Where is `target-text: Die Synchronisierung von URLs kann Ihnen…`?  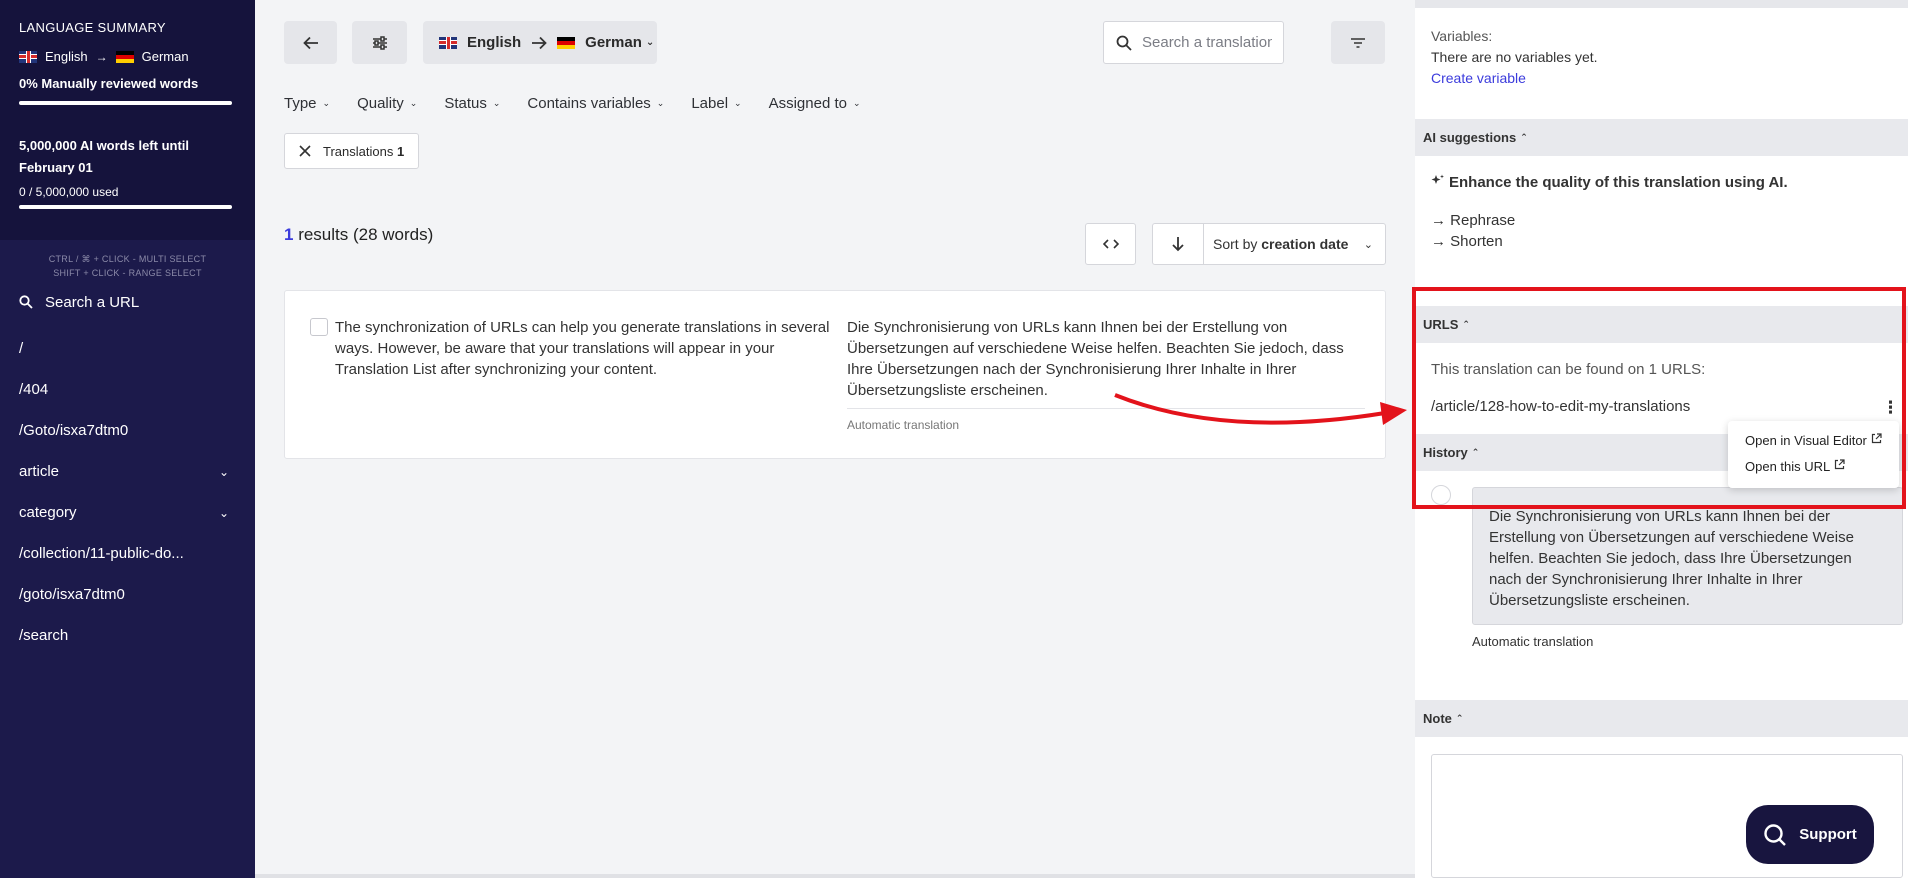 target-text: Die Synchronisierung von URLs kann Ihnen… is located at coordinates (1097, 359).